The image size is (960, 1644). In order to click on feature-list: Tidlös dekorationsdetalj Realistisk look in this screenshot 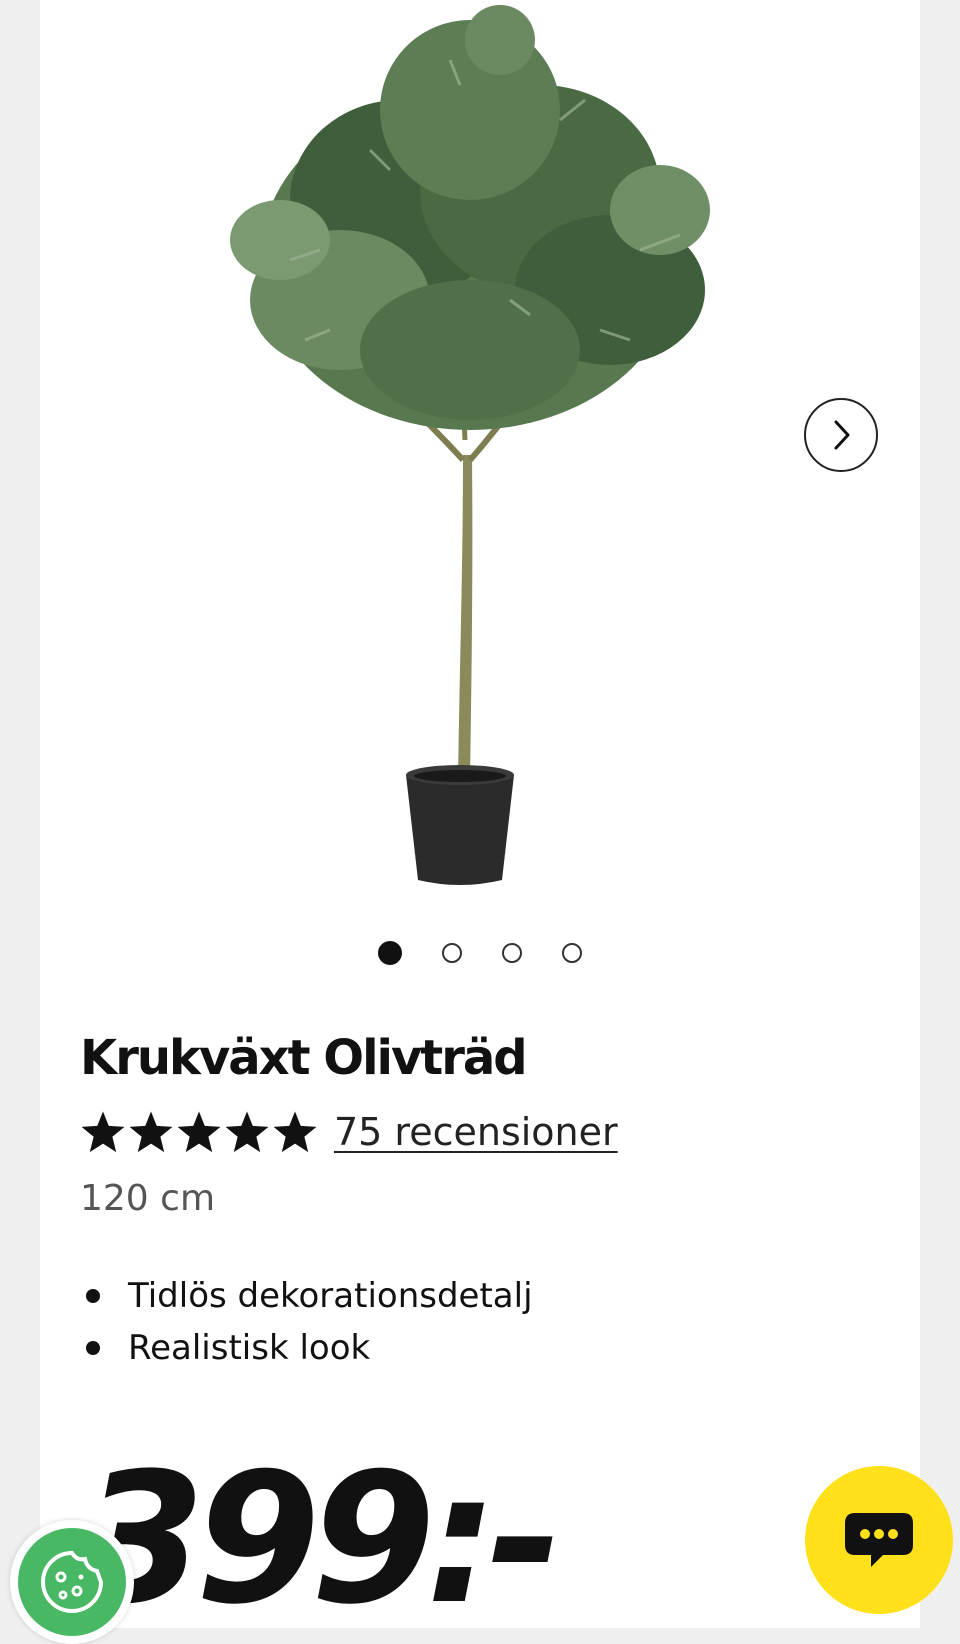, I will do `click(306, 1322)`.